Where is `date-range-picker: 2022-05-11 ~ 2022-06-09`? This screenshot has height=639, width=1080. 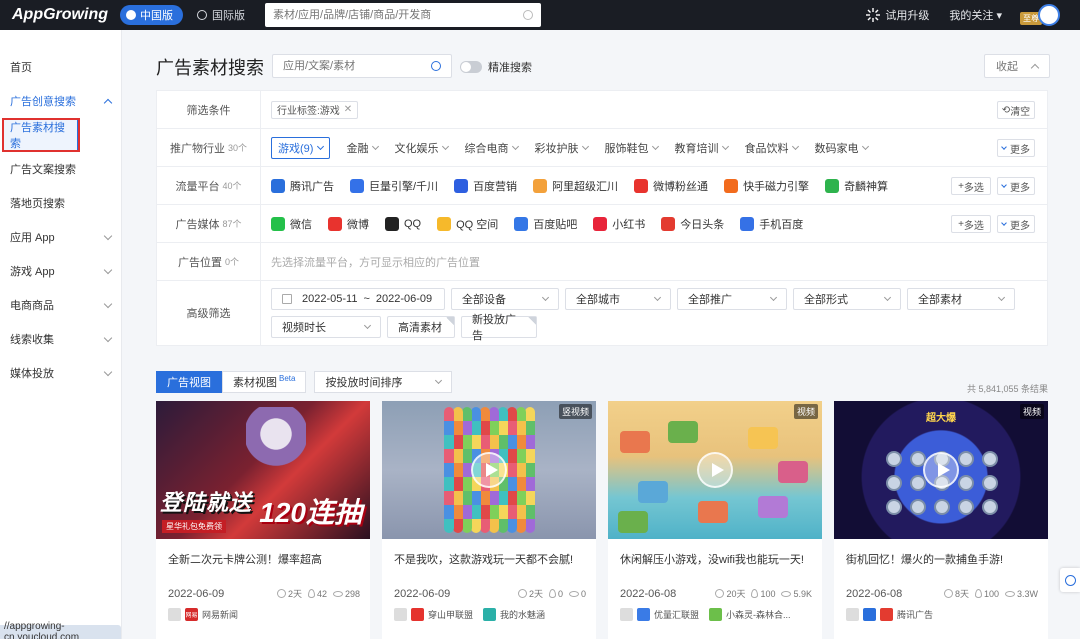
date-range-picker: 2022-05-11 ~ 2022-06-09 is located at coordinates (358, 299).